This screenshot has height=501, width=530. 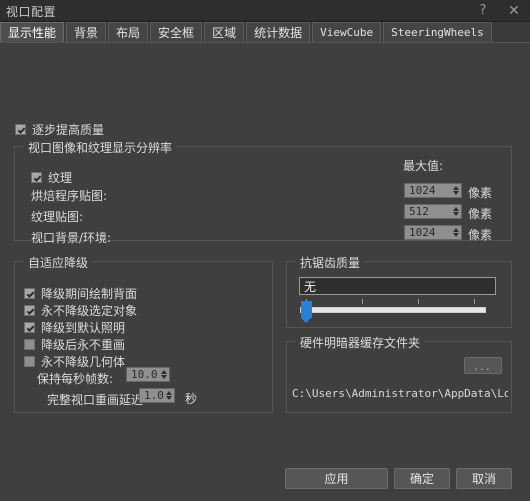 I want to click on title-bar-buttons: ? ✕, so click(x=499, y=10).